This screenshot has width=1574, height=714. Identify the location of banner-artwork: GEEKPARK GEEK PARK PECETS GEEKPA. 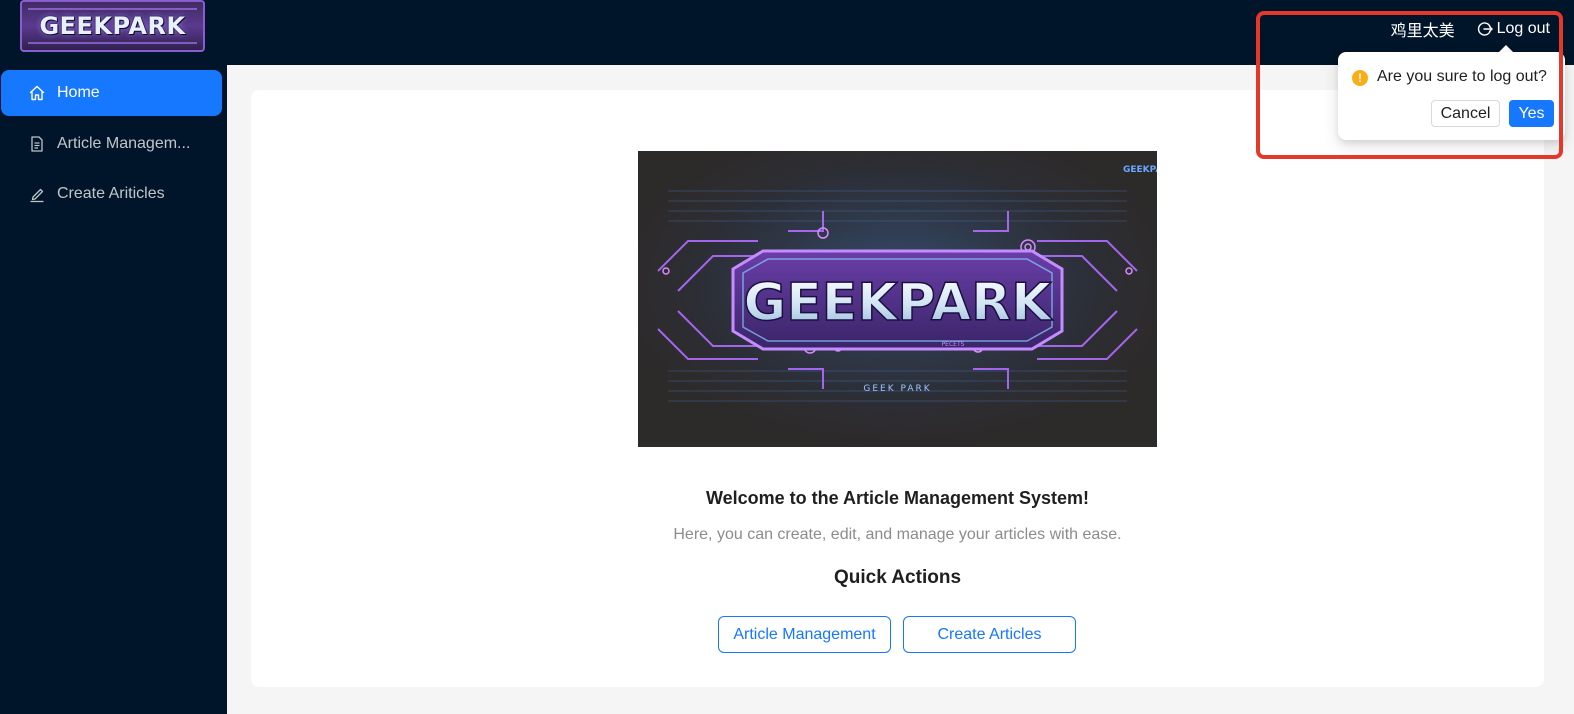
(897, 299).